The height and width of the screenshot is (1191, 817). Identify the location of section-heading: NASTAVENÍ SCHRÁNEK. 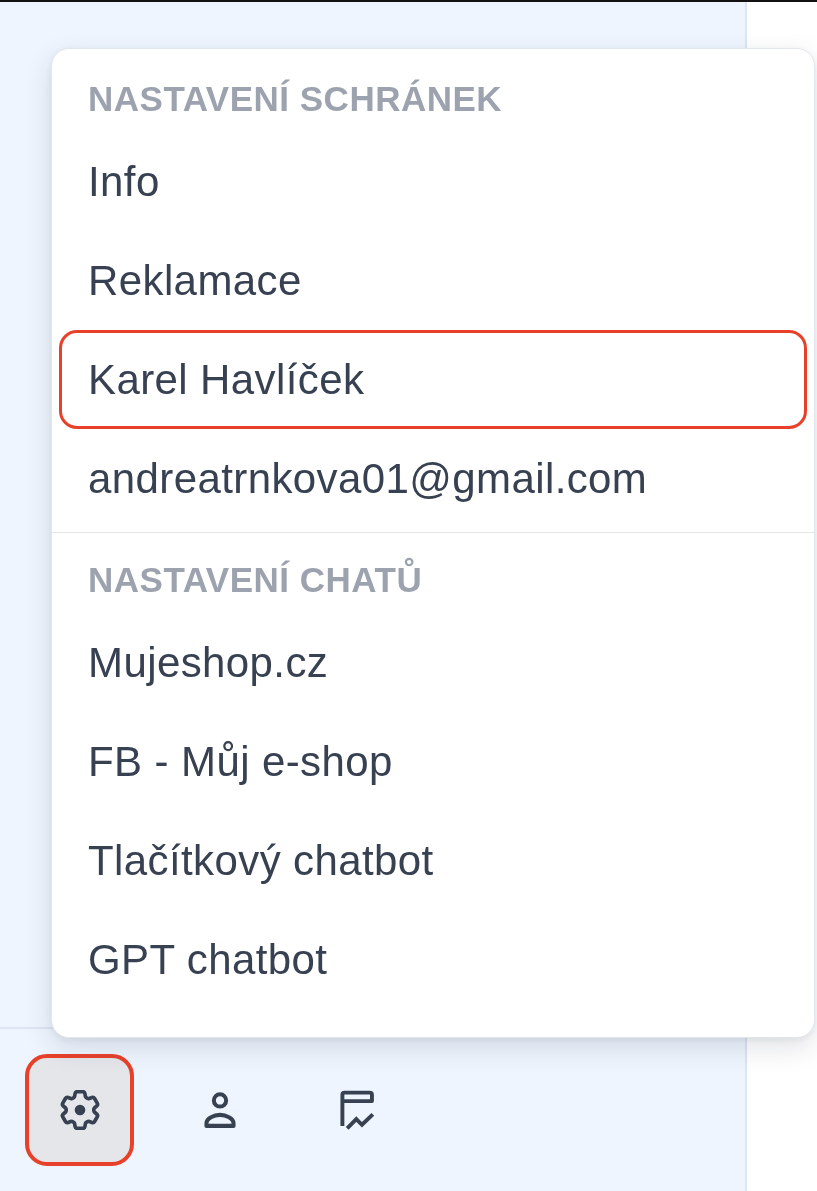
(295, 99).